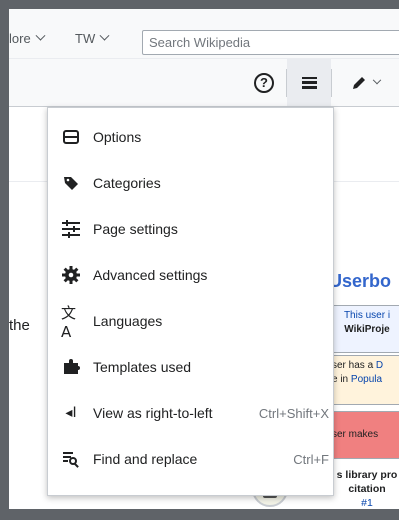 This screenshot has width=399, height=520. Describe the element at coordinates (367, 475) in the screenshot. I see `userbox-text: s library pro` at that location.